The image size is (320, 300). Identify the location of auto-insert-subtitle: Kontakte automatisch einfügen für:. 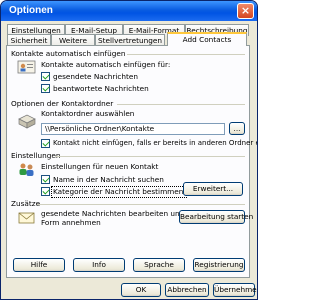
(106, 64).